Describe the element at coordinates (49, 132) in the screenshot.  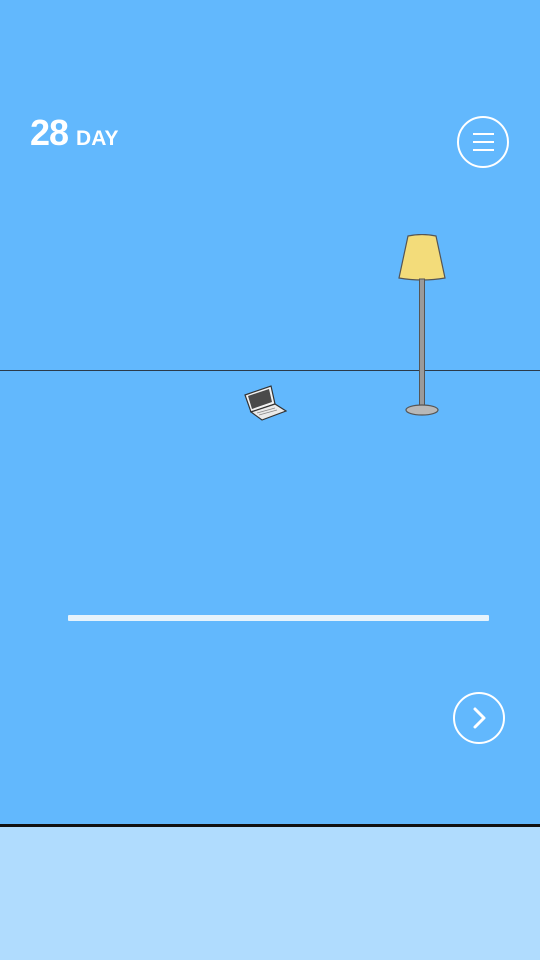
I see `day-number: 28` at that location.